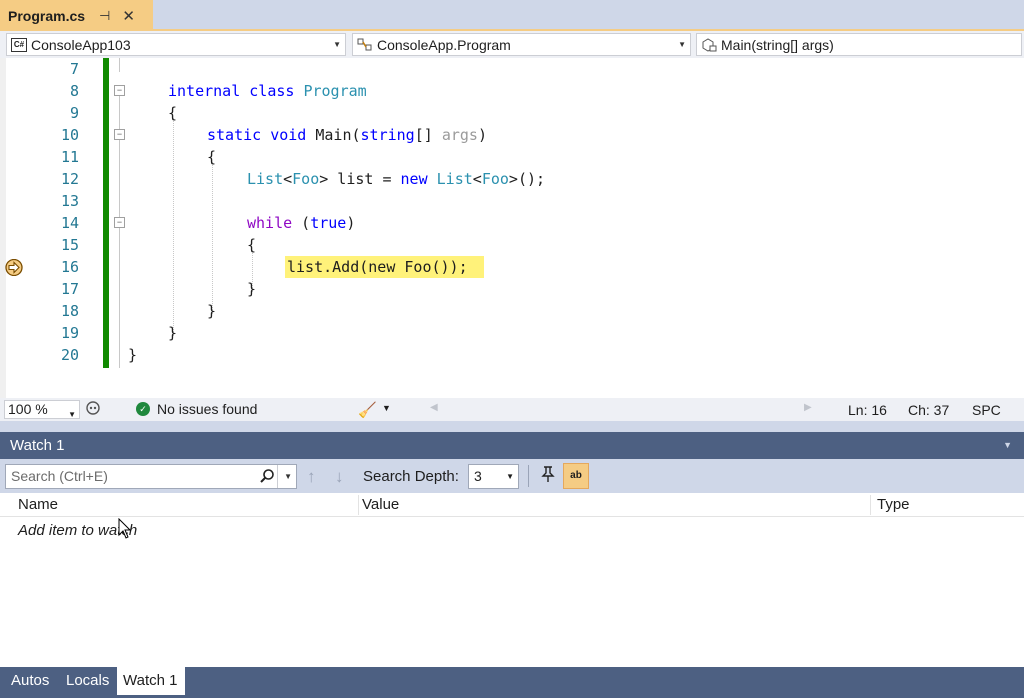 The image size is (1024, 698). Describe the element at coordinates (512, 311) in the screenshot. I see `code-line: 18 }` at that location.